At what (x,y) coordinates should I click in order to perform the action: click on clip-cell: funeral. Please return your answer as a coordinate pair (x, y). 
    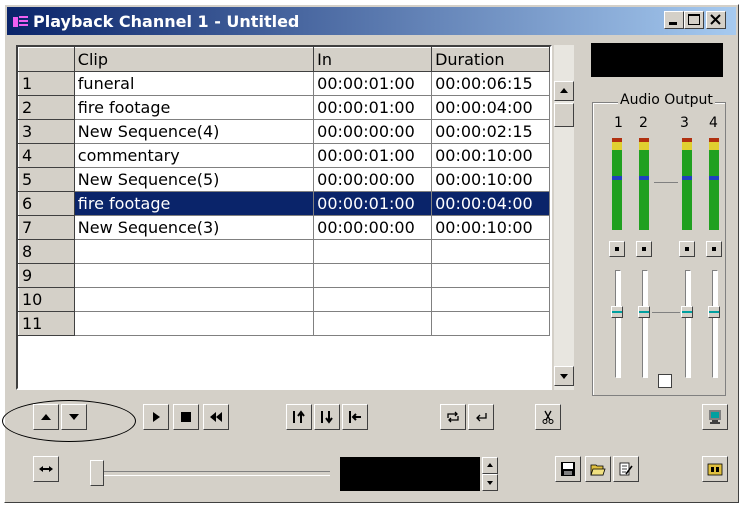
    Looking at the image, I should click on (194, 83).